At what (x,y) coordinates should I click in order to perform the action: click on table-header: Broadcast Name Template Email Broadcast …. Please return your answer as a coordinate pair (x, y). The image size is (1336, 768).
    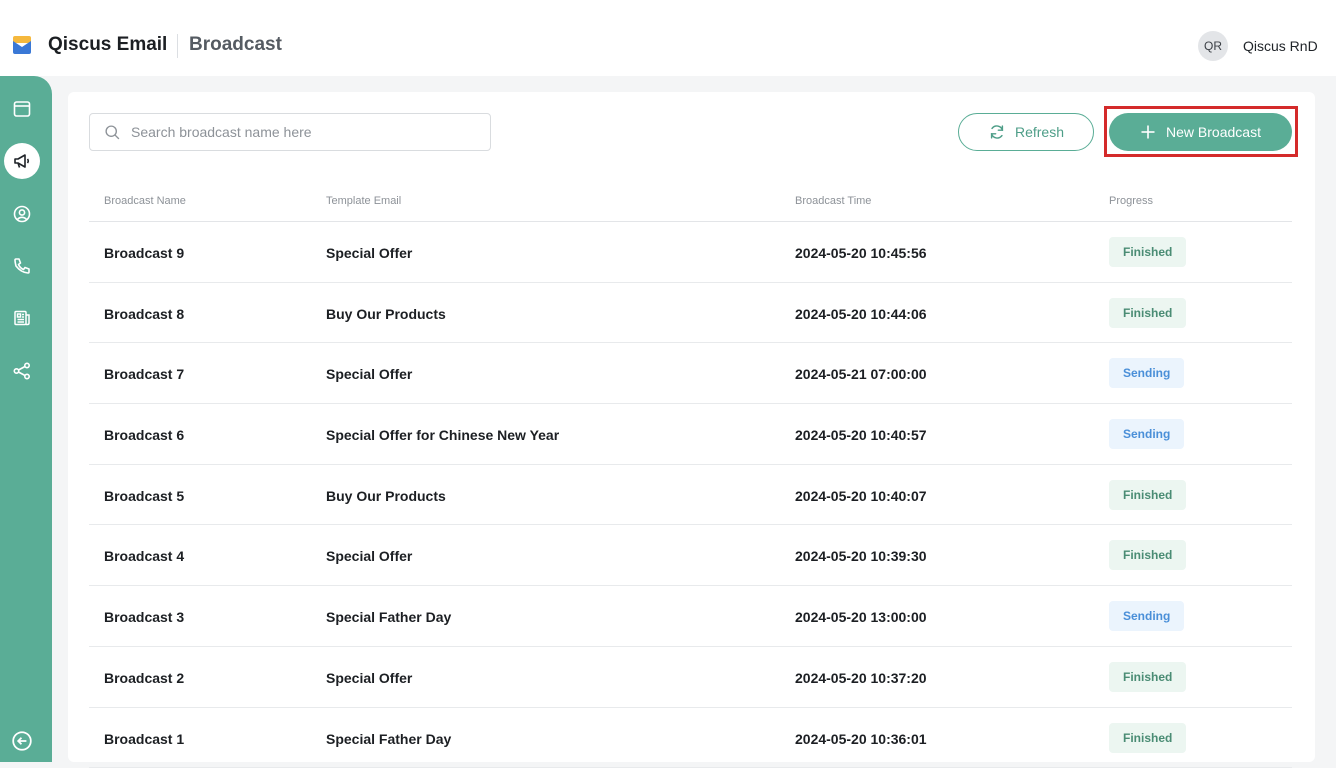
    Looking at the image, I should click on (690, 202).